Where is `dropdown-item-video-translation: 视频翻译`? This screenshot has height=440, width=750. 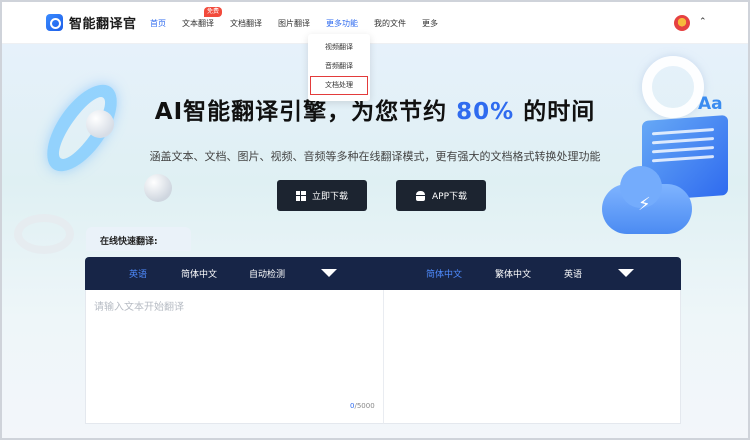 dropdown-item-video-translation: 视频翻译 is located at coordinates (339, 47).